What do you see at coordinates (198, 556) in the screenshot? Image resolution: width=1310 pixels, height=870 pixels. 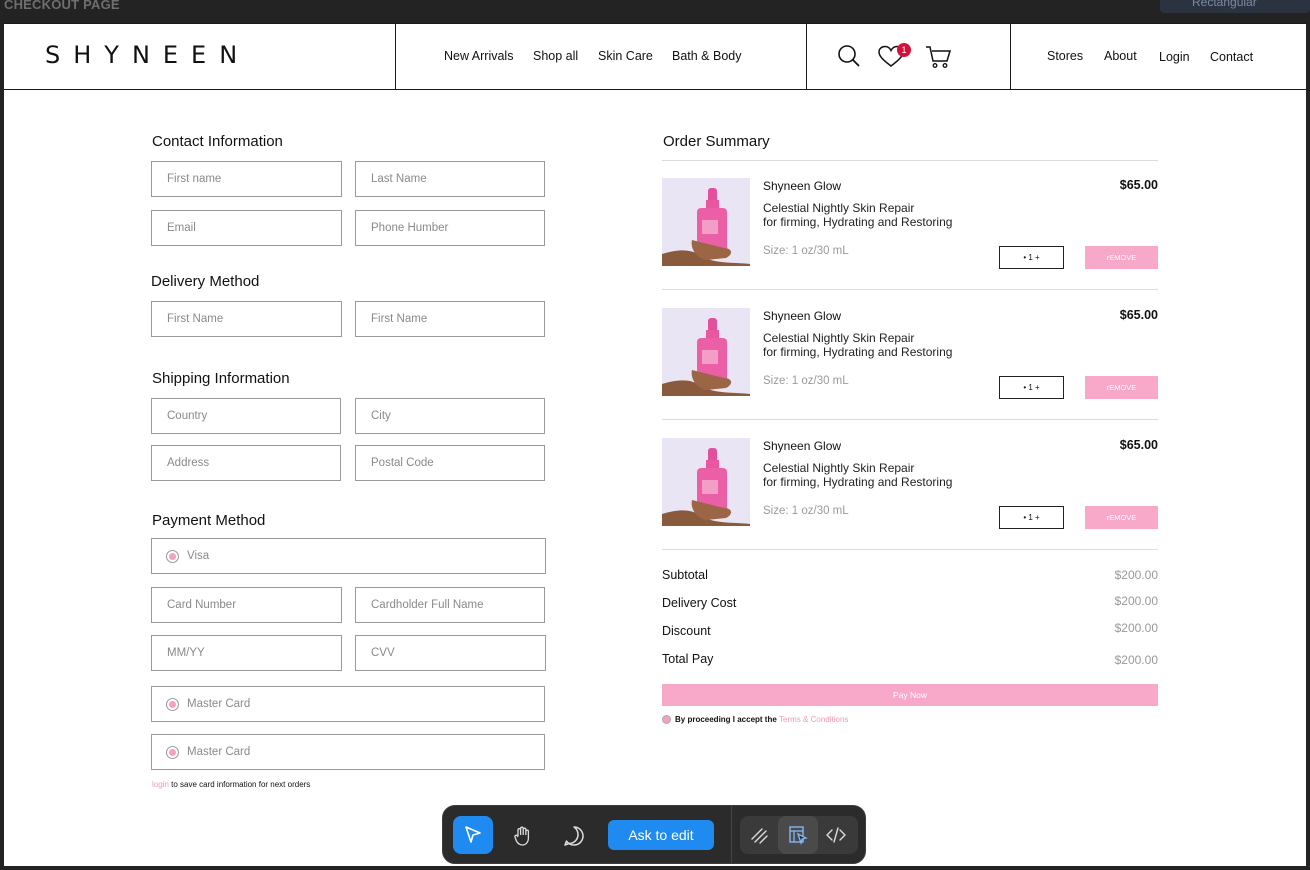 I see `visa-label: Visa` at bounding box center [198, 556].